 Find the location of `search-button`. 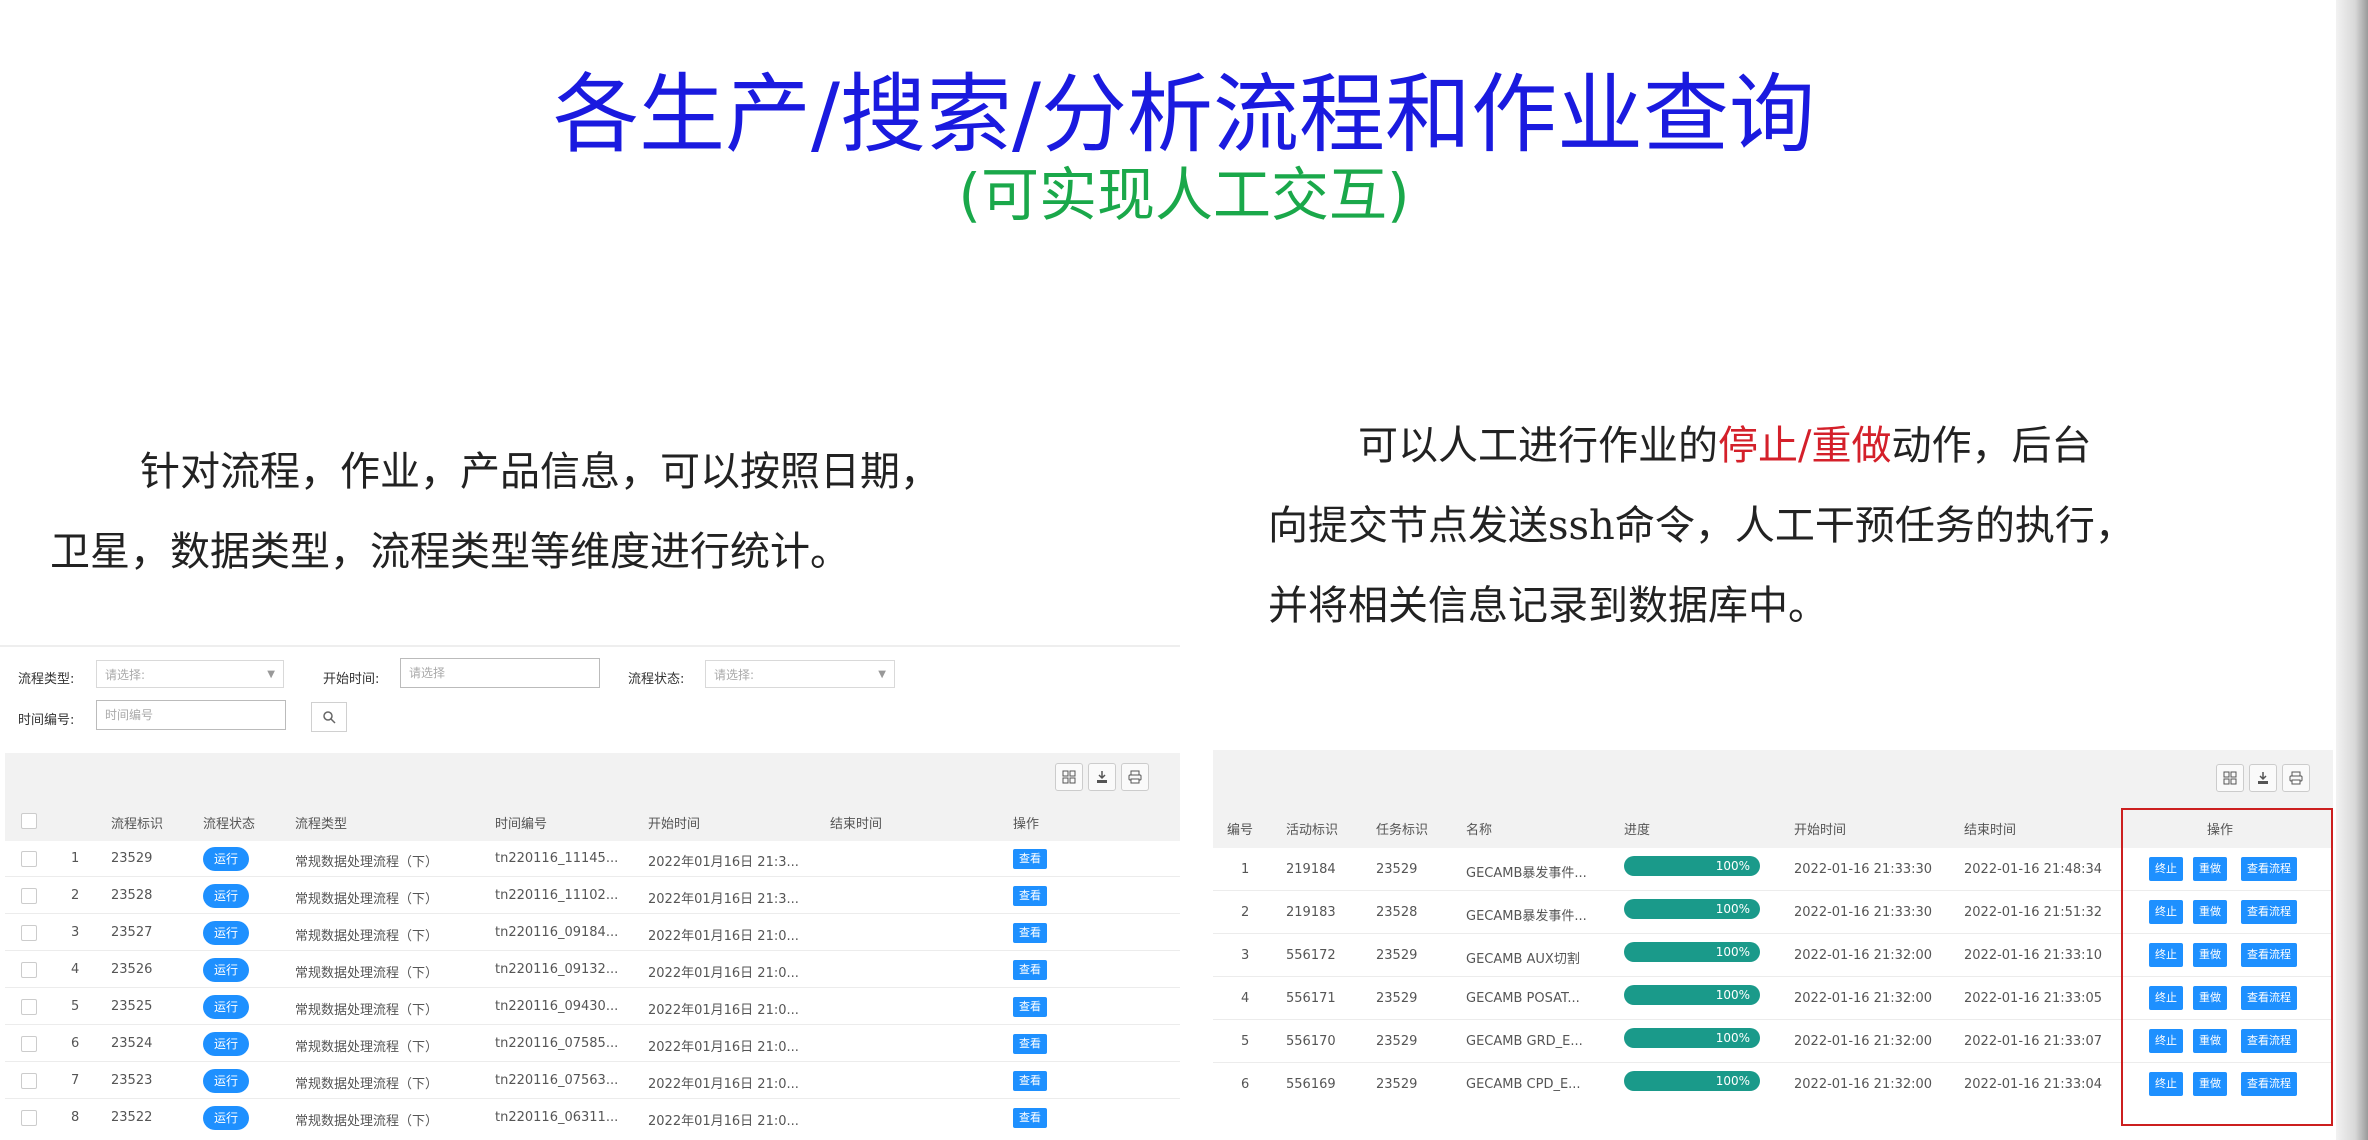

search-button is located at coordinates (329, 717).